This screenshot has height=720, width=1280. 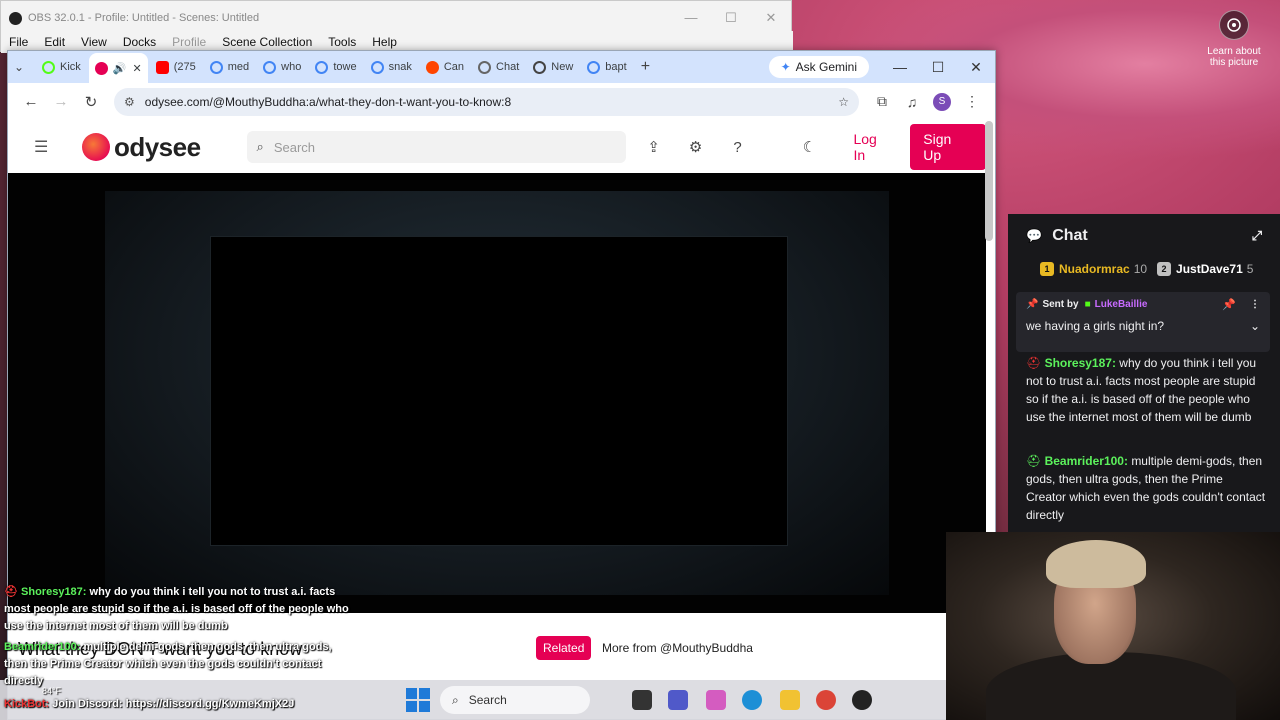 I want to click on chat-header: 💬 Chat ⤢, so click(x=1144, y=236).